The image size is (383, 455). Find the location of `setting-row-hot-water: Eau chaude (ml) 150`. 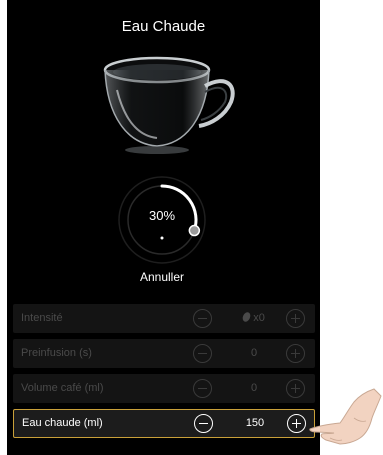

setting-row-hot-water: Eau chaude (ml) 150 is located at coordinates (164, 423).